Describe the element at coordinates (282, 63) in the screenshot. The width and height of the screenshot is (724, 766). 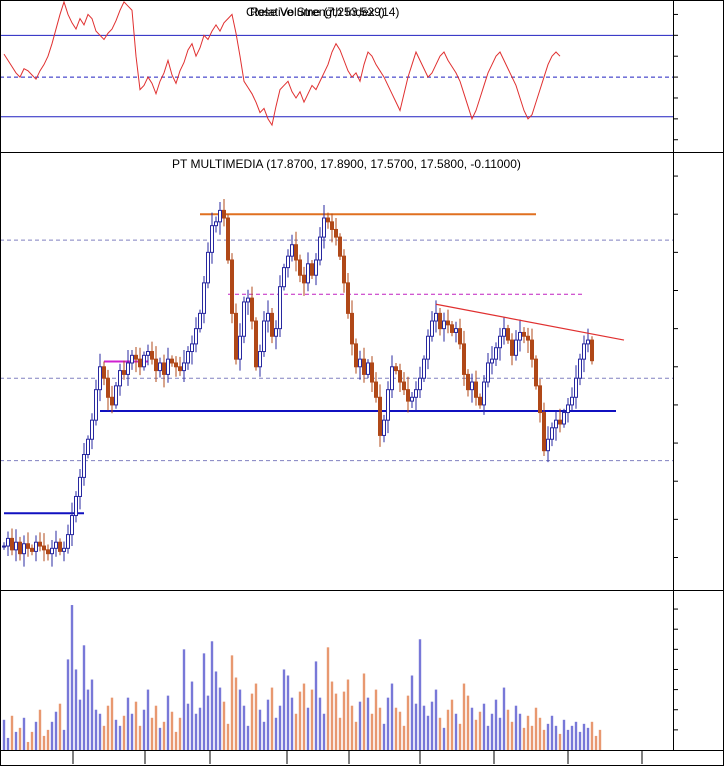
I see `indicator-line` at that location.